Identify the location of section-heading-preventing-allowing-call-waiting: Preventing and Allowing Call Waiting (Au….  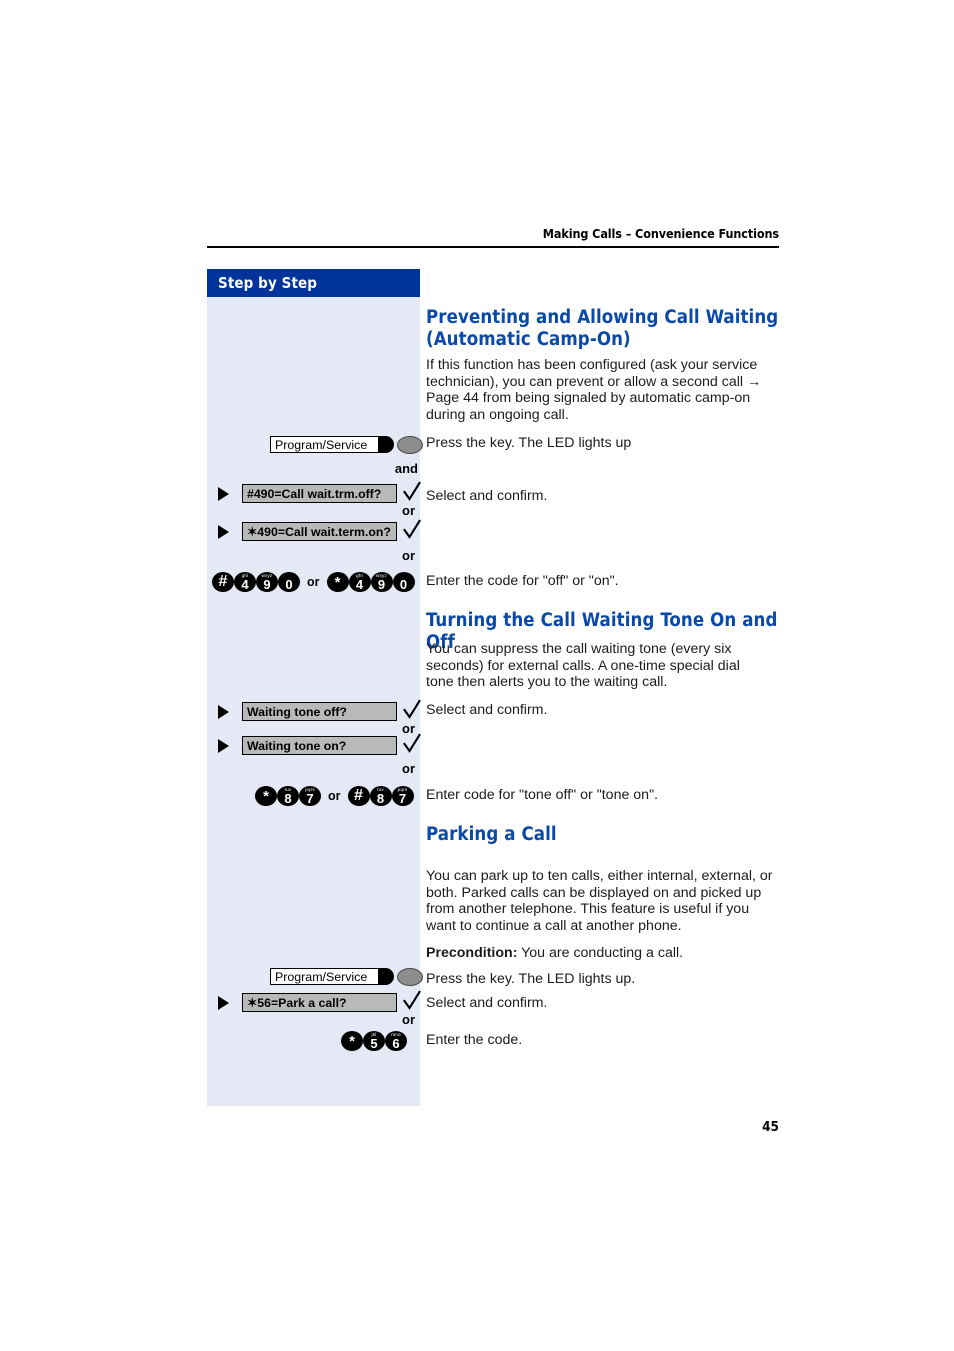
(605, 329).